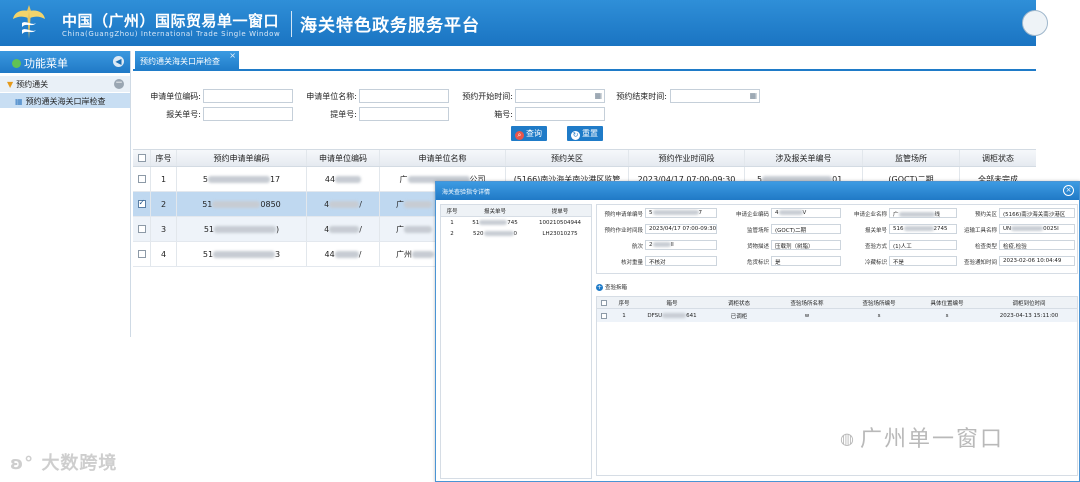  I want to click on check-col-place-name: 查验场所名称, so click(807, 303).